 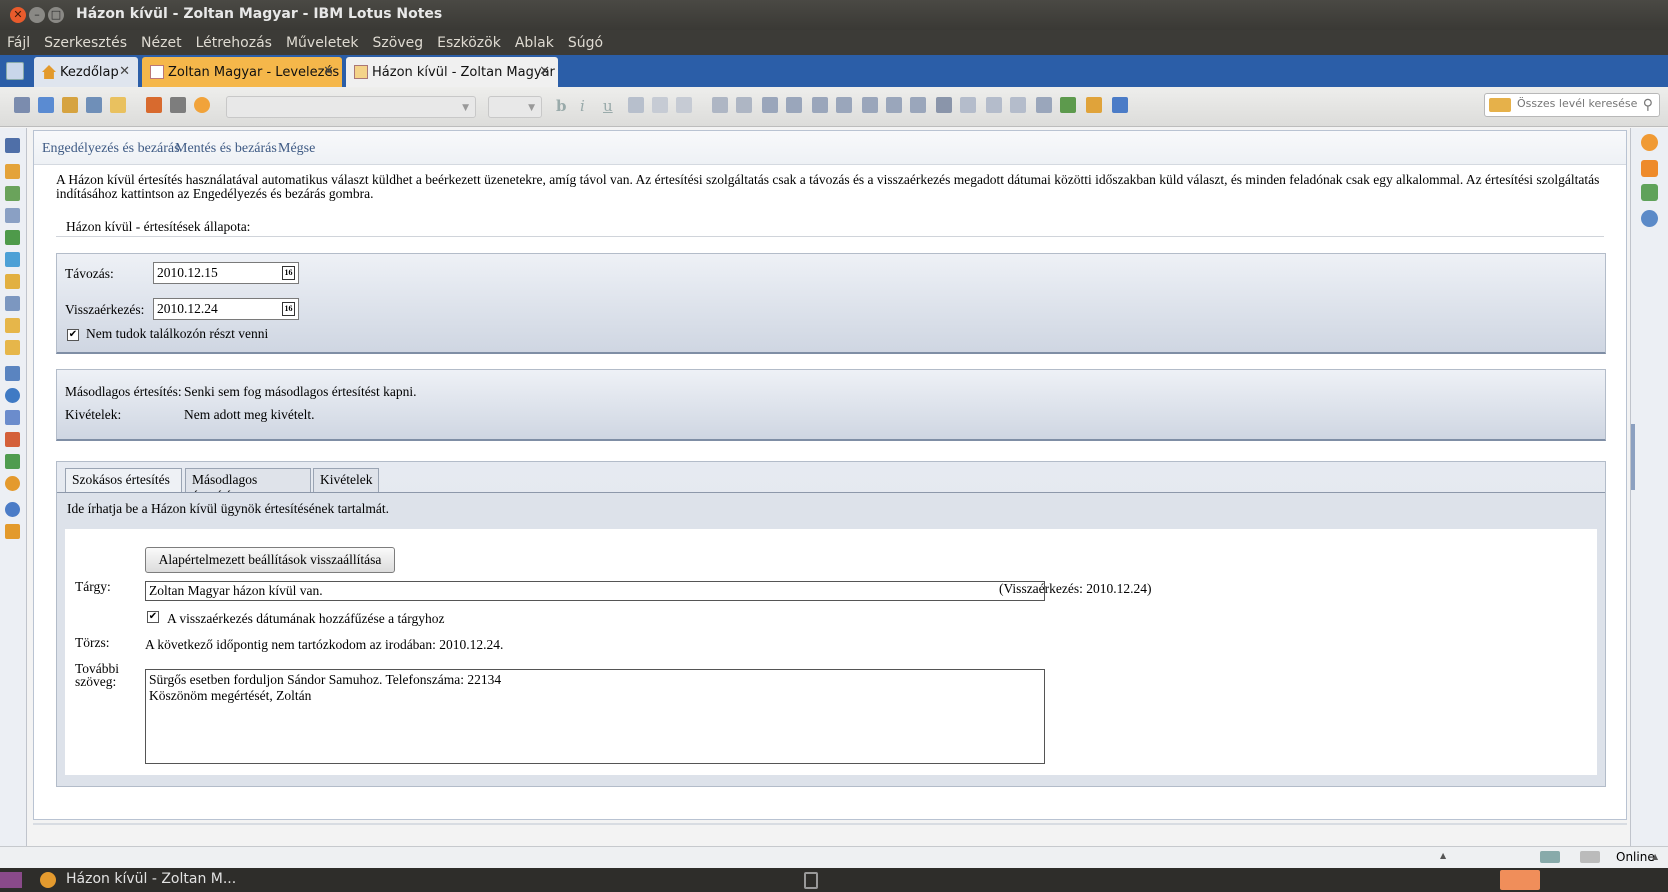 What do you see at coordinates (894, 105) in the screenshot?
I see `align-right-icon` at bounding box center [894, 105].